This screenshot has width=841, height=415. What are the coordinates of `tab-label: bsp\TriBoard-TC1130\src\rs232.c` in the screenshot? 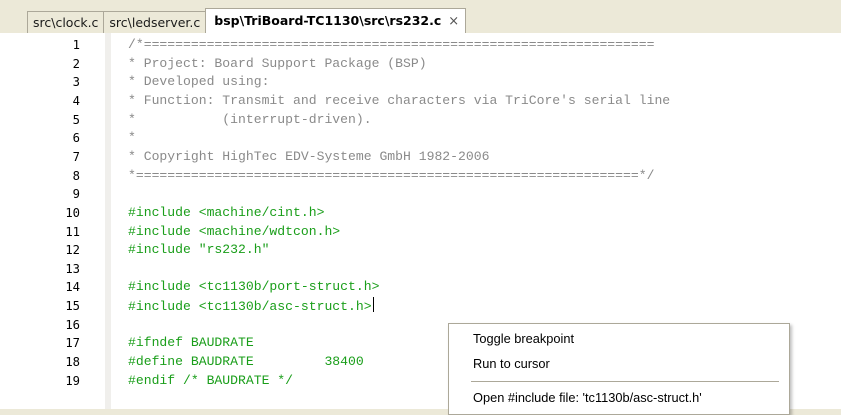 It's located at (328, 20).